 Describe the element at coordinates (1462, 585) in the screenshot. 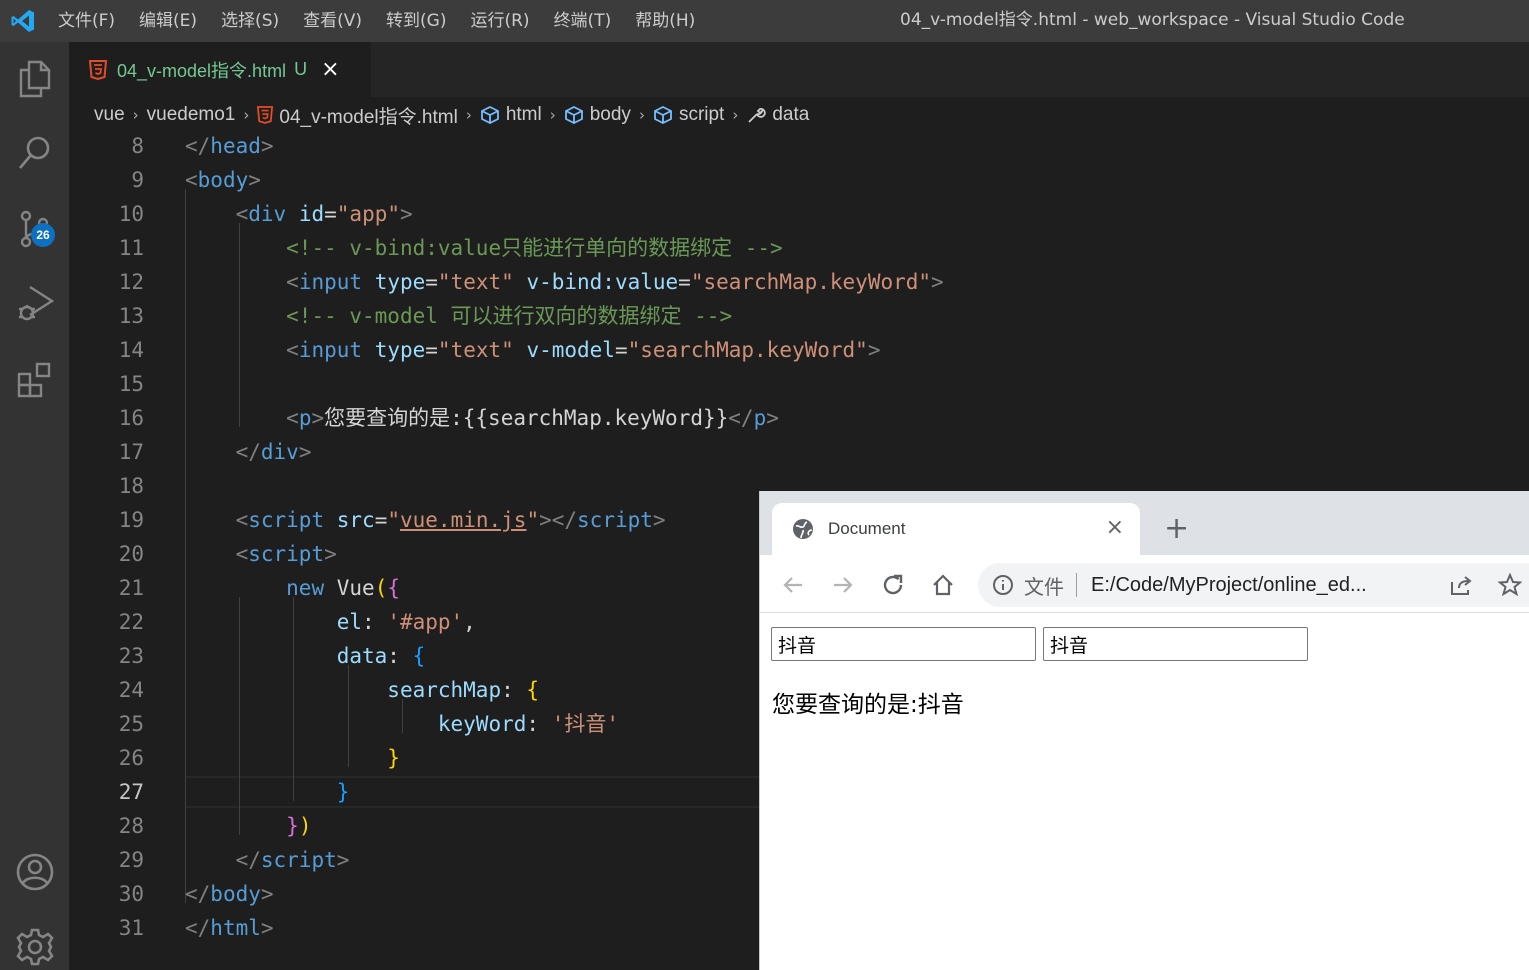

I see `share-icon` at that location.